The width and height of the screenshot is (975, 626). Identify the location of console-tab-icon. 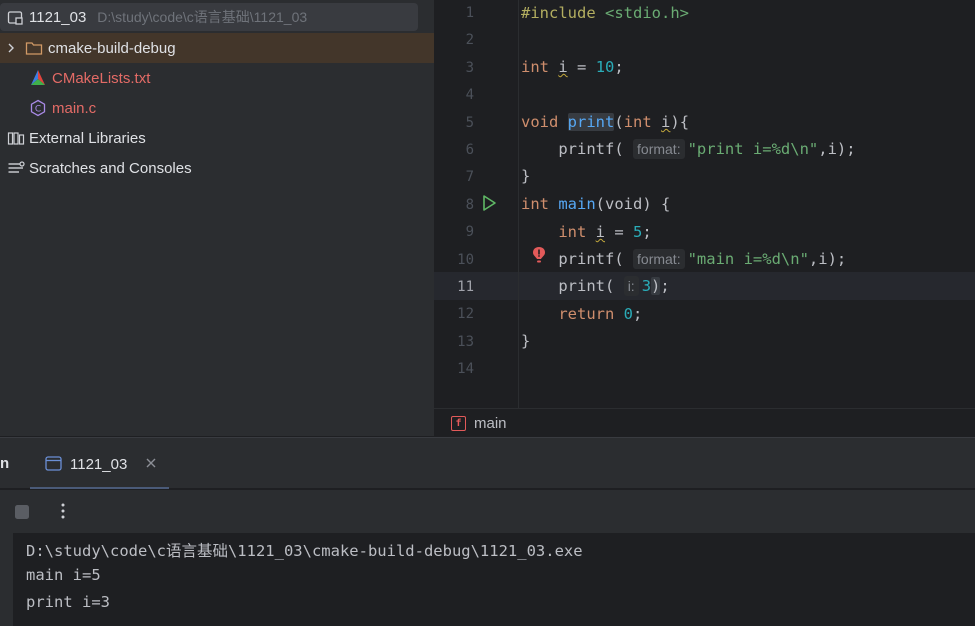
(53, 466).